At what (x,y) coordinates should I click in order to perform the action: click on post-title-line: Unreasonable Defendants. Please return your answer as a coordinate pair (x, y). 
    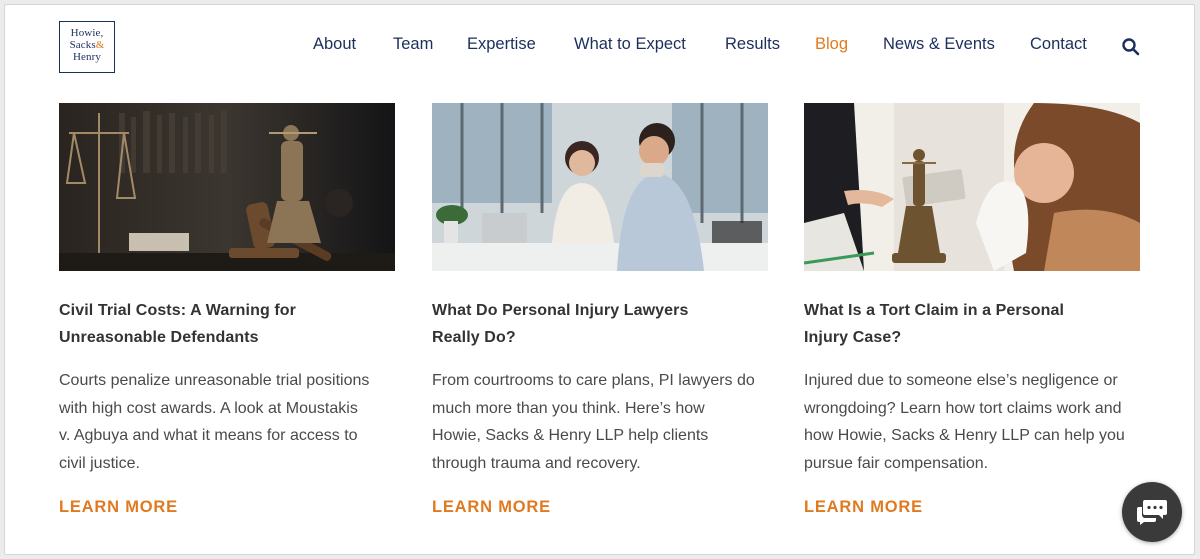
    Looking at the image, I should click on (159, 337).